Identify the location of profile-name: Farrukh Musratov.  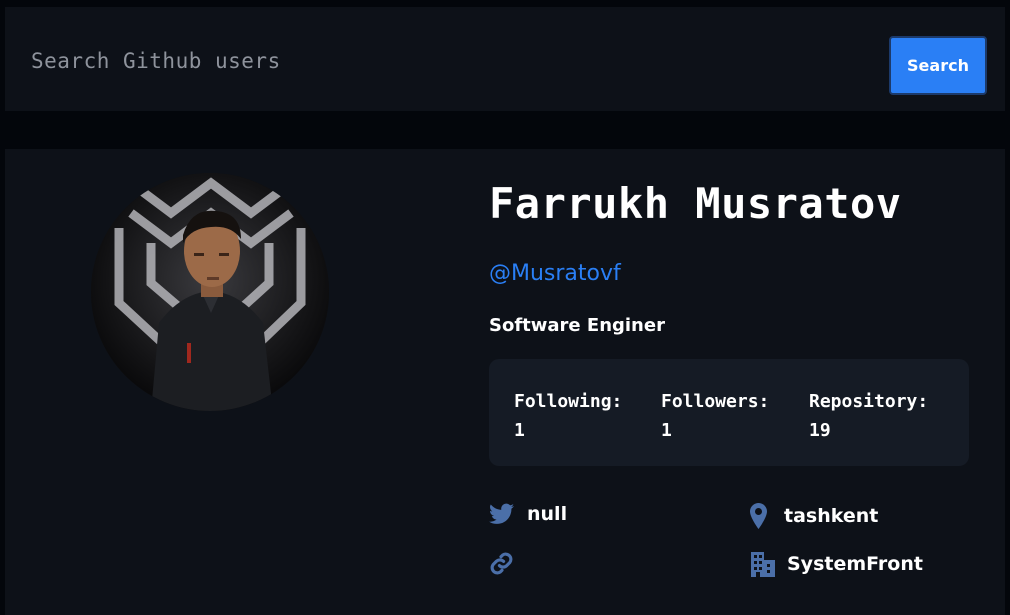
(695, 203).